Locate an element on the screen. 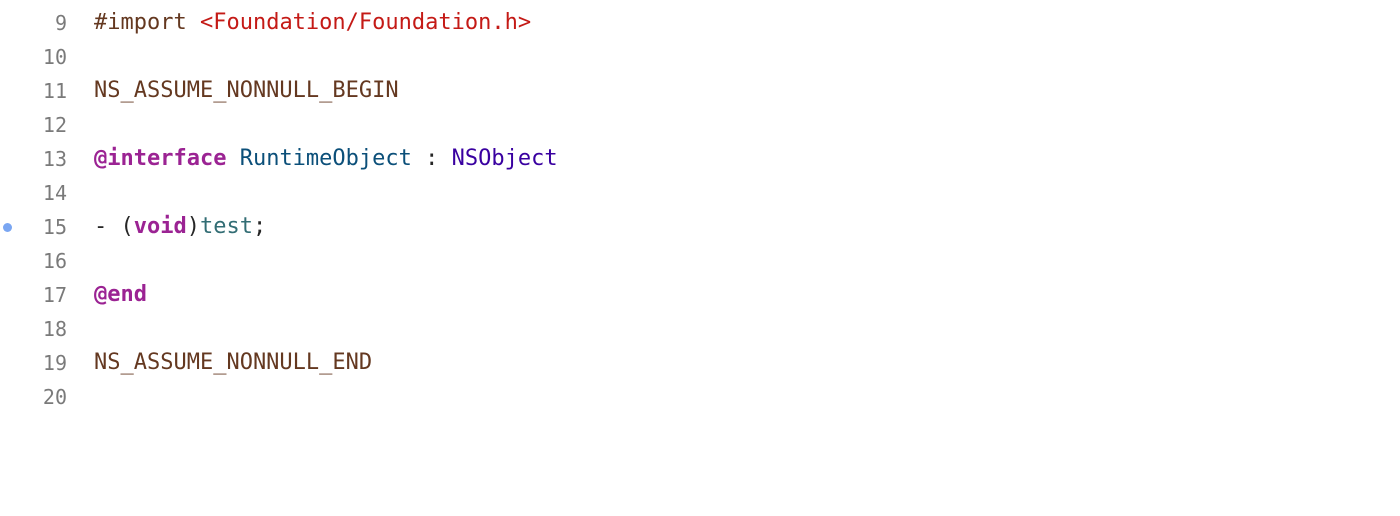  line-number: 17 is located at coordinates (54, 295).